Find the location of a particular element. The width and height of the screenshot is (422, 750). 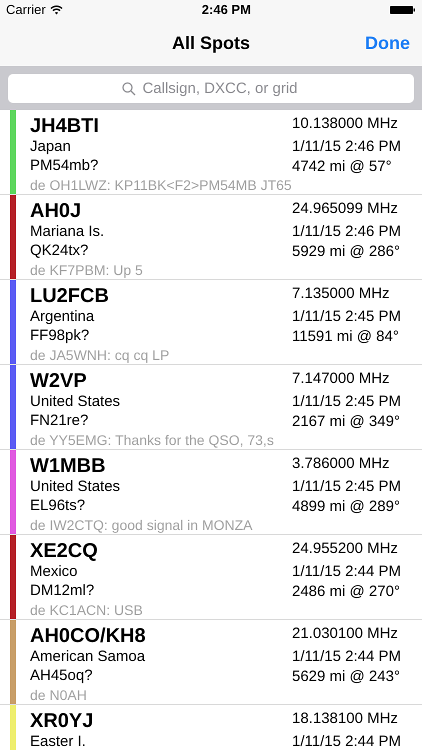

country: Easter I. is located at coordinates (58, 741).